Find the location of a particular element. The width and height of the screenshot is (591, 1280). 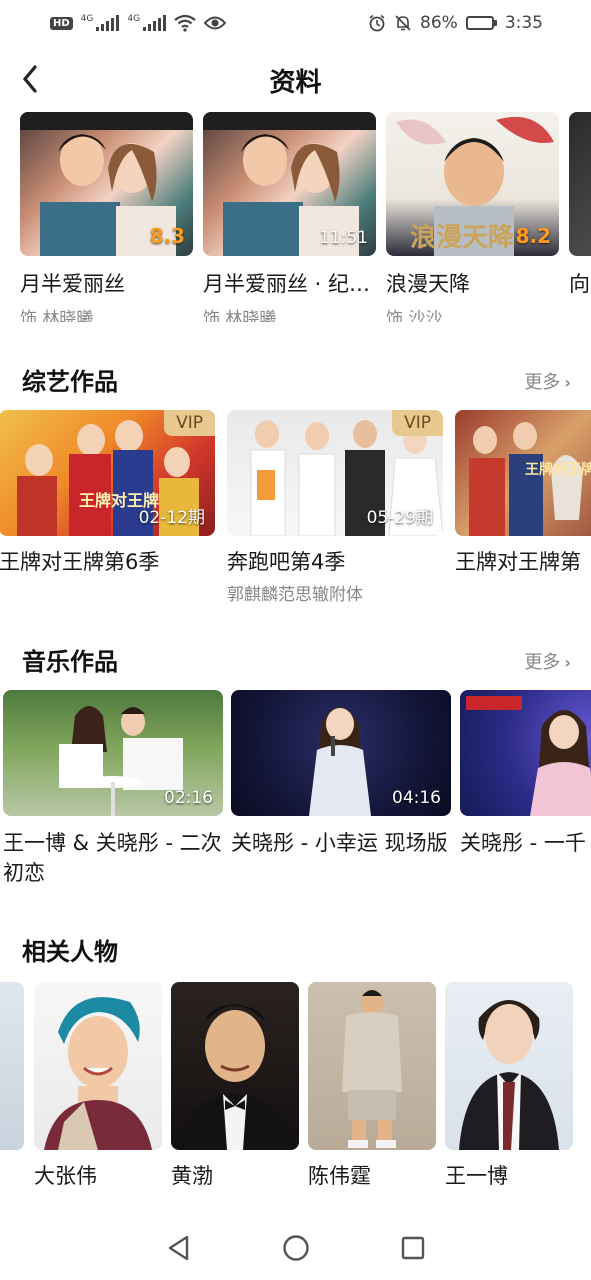

thumb-art is located at coordinates (528, 756).